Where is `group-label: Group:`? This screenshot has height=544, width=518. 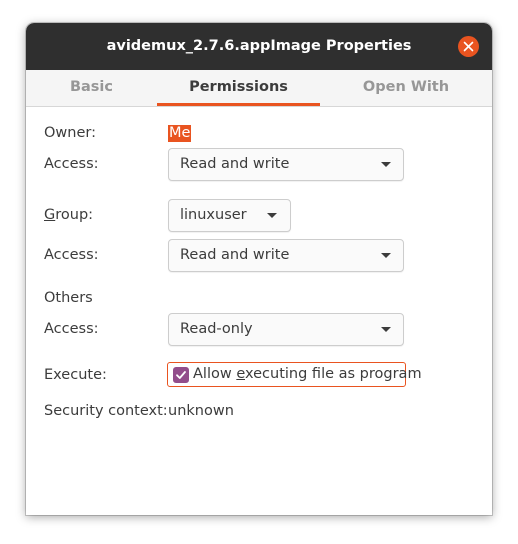 group-label: Group: is located at coordinates (68, 215).